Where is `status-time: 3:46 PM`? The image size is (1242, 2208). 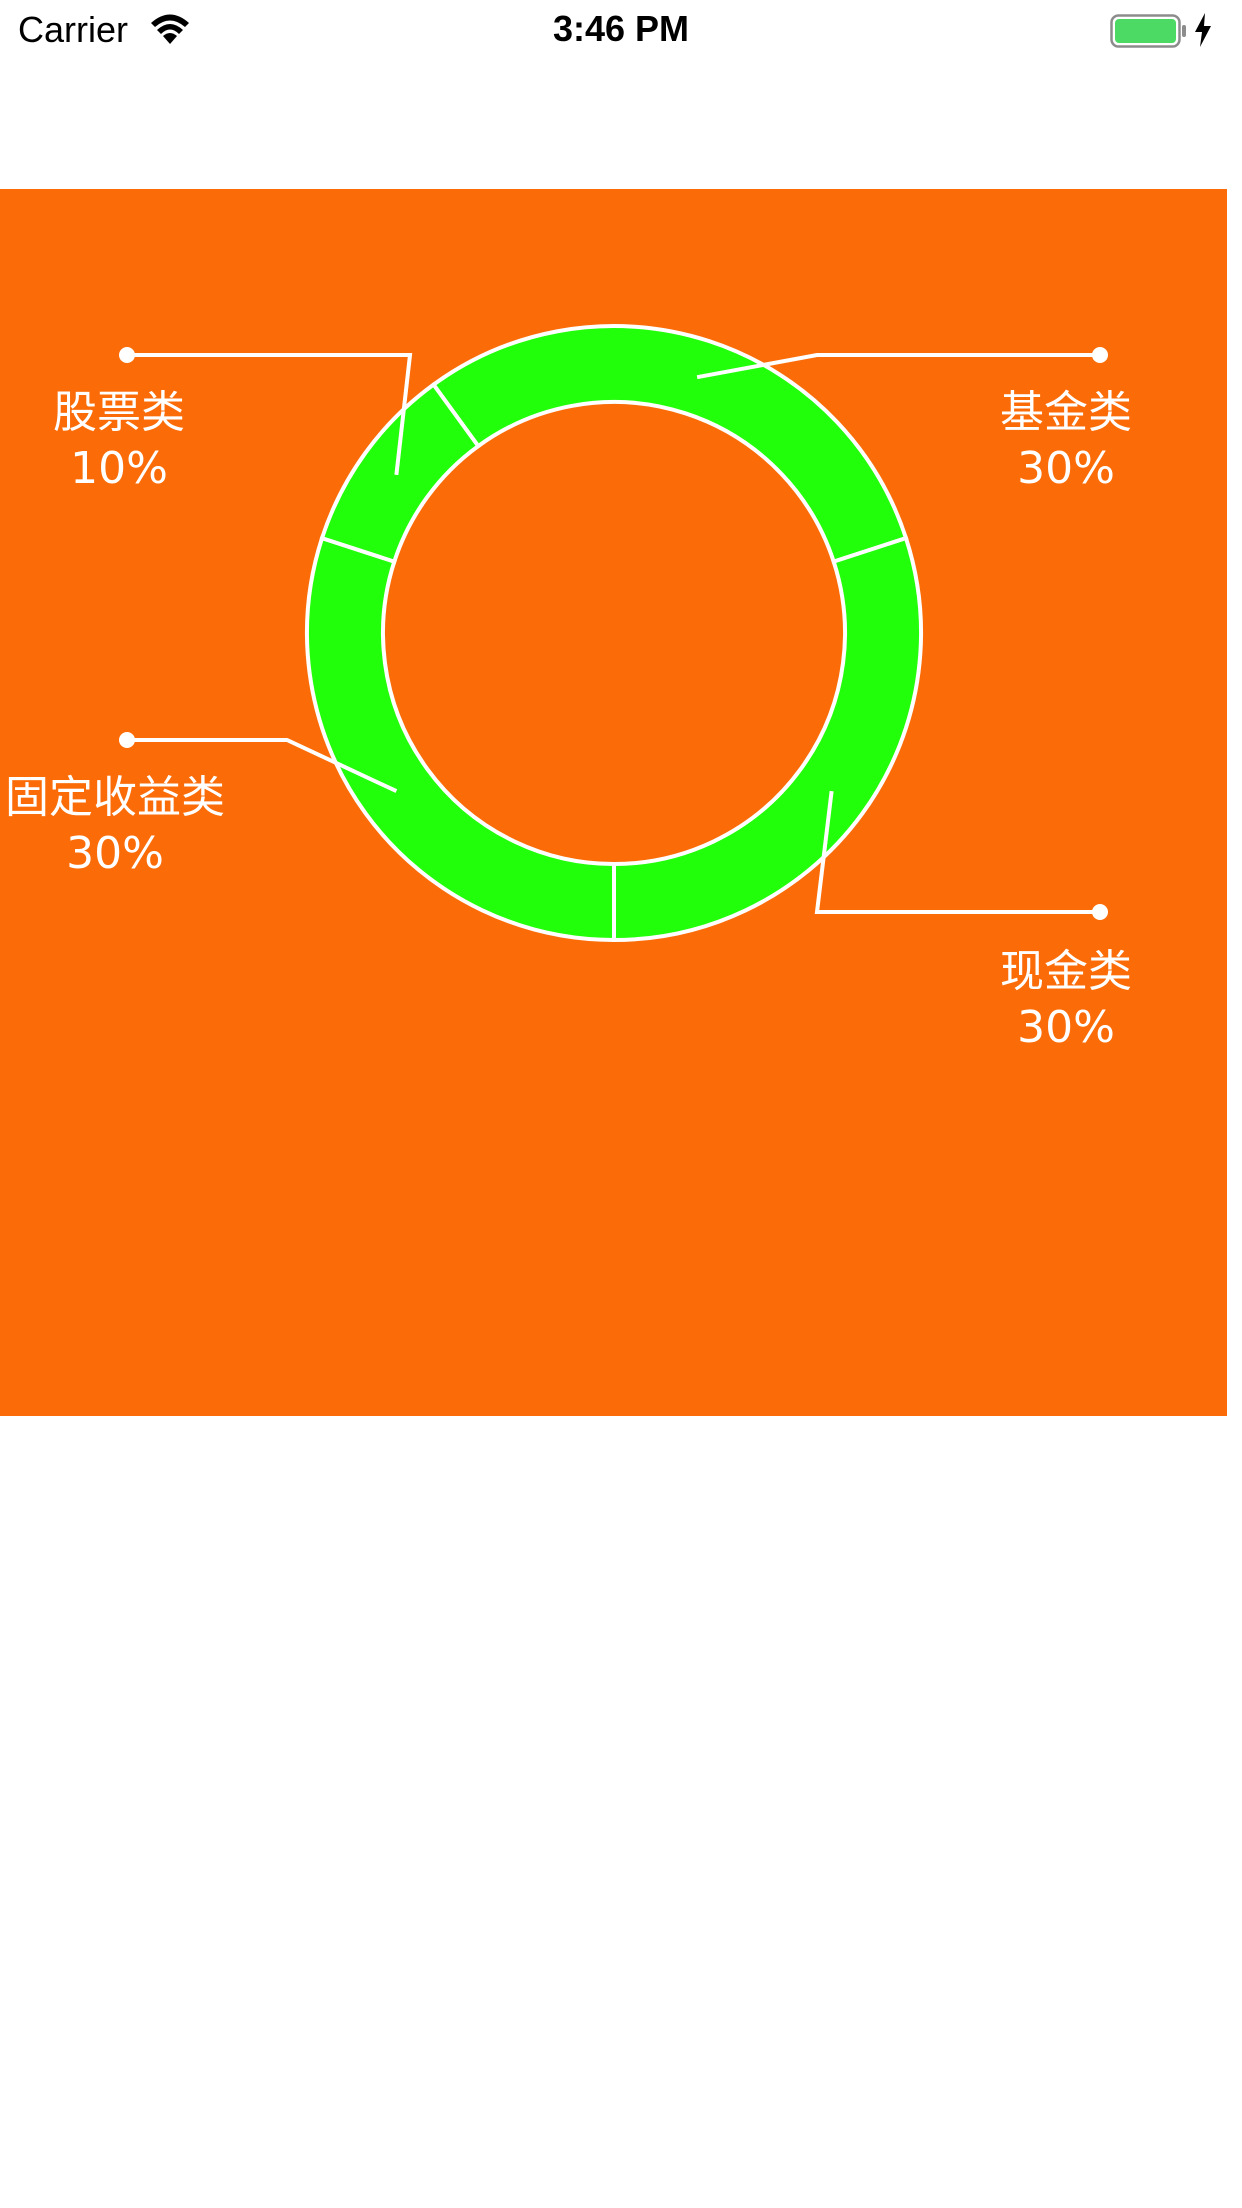 status-time: 3:46 PM is located at coordinates (621, 28).